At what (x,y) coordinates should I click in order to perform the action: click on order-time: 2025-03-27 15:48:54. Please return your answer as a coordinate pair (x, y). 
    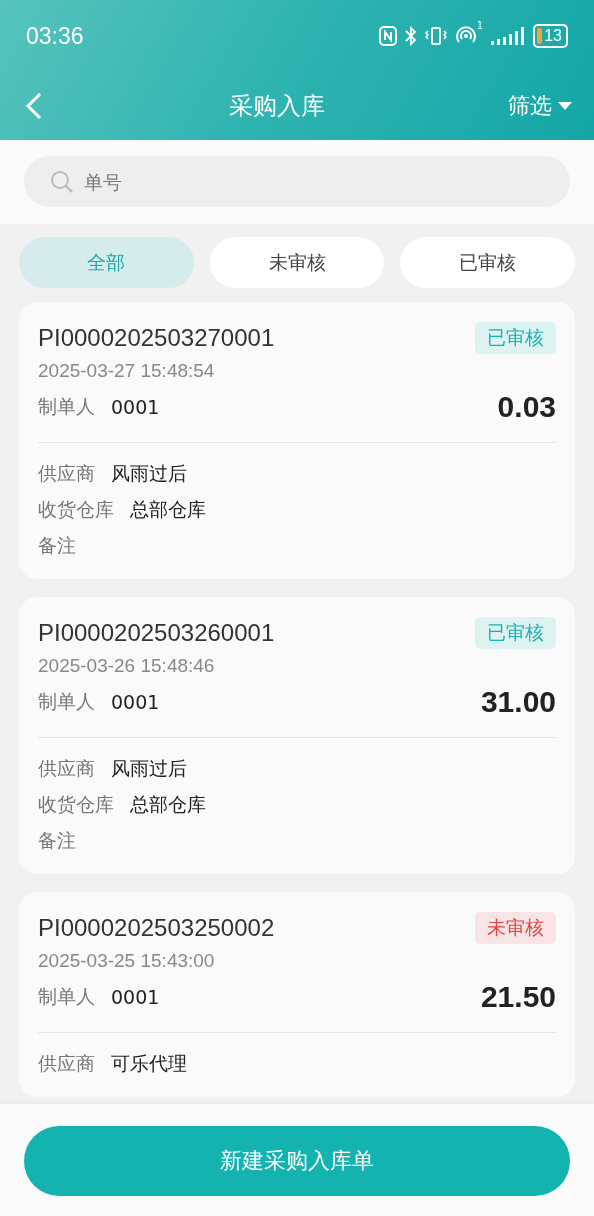
    Looking at the image, I should click on (127, 371).